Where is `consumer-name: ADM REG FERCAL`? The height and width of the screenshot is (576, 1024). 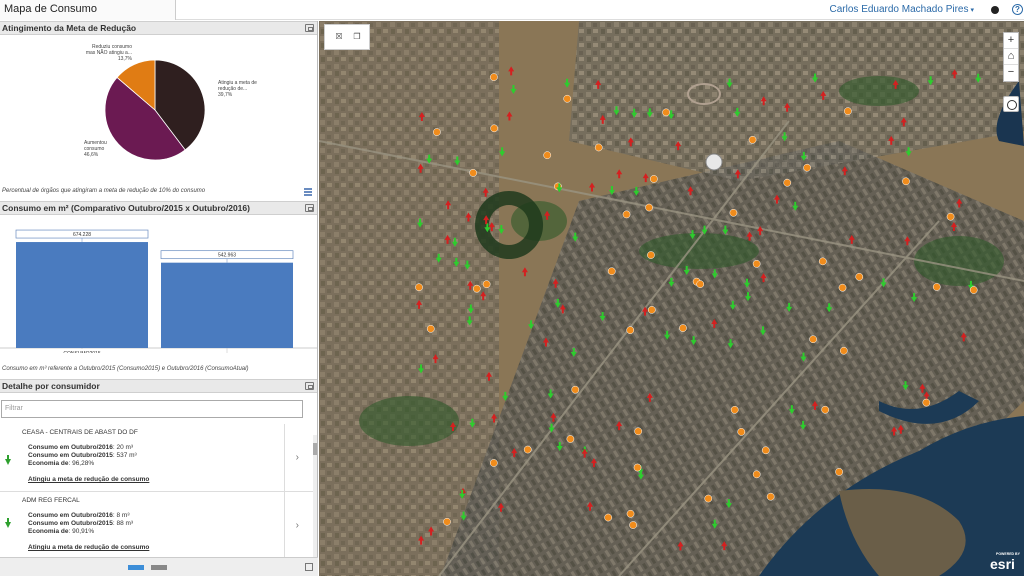
consumer-name: ADM REG FERCAL is located at coordinates (51, 500).